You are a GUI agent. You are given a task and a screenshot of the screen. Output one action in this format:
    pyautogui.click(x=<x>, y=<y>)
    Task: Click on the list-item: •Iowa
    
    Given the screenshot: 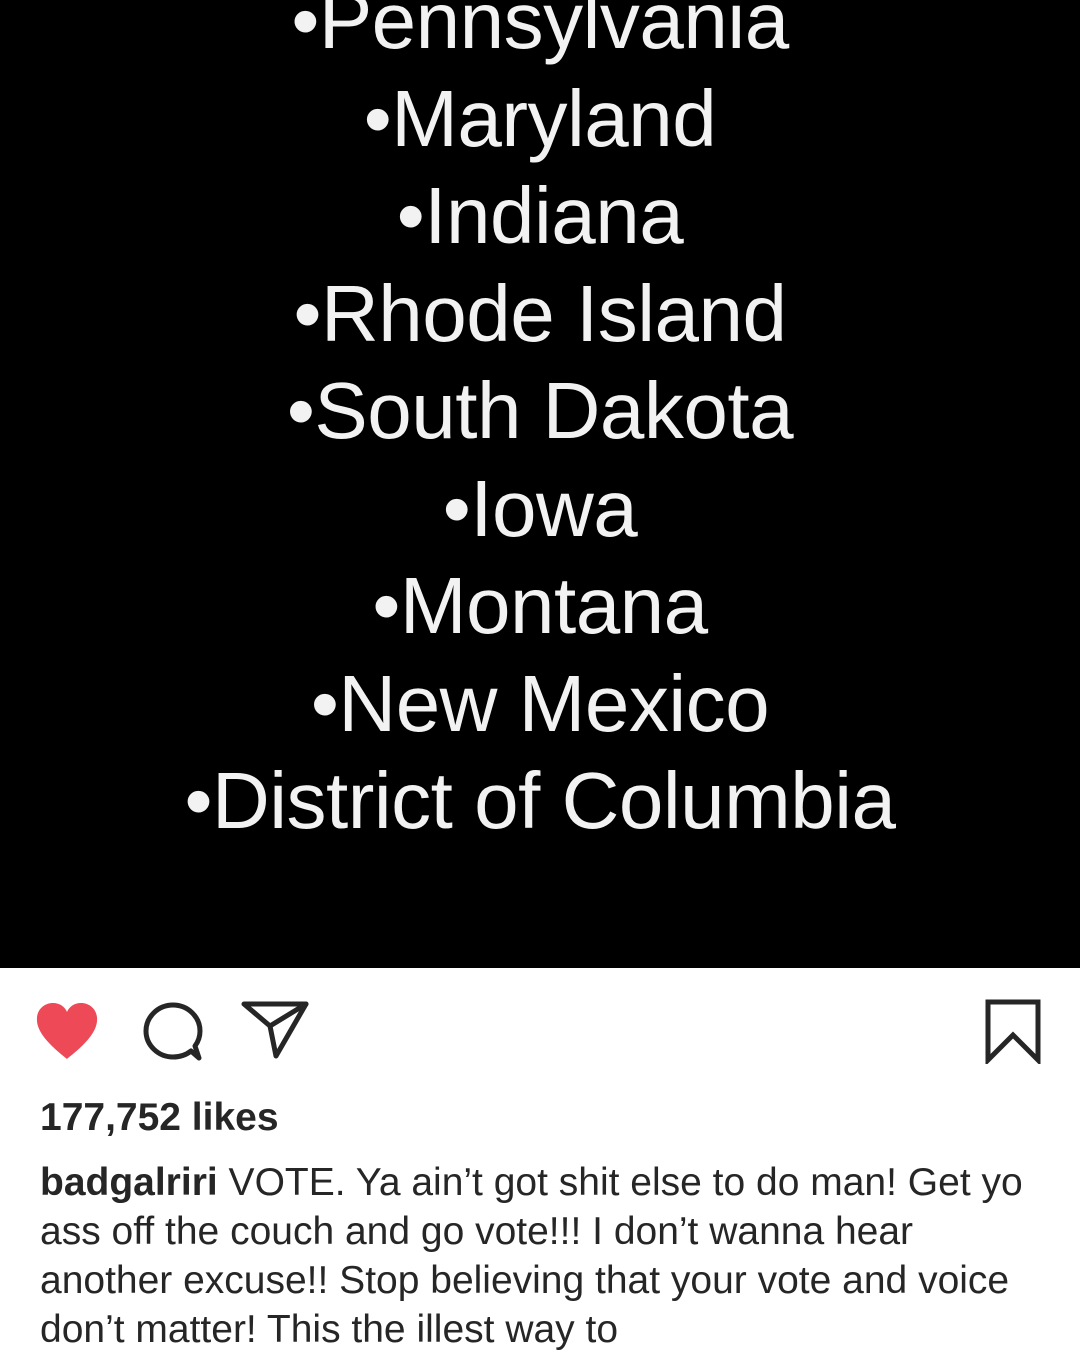 What is the action you would take?
    pyautogui.click(x=540, y=508)
    